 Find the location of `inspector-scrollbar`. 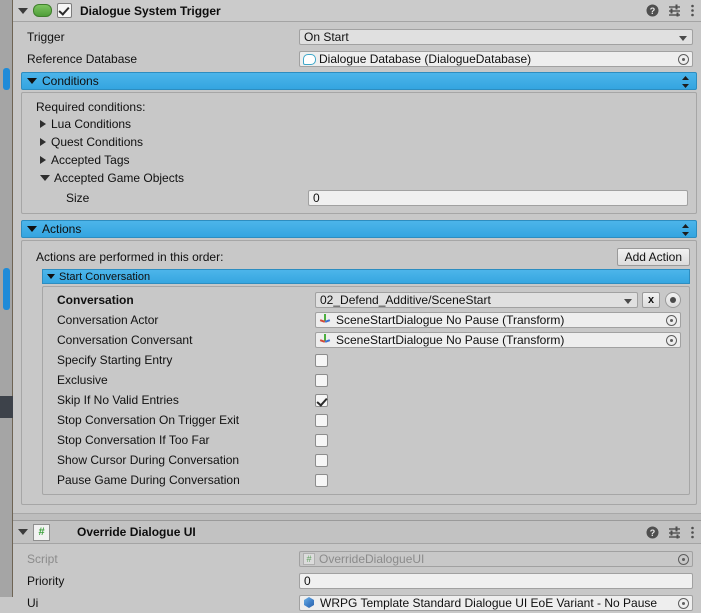

inspector-scrollbar is located at coordinates (6, 298).